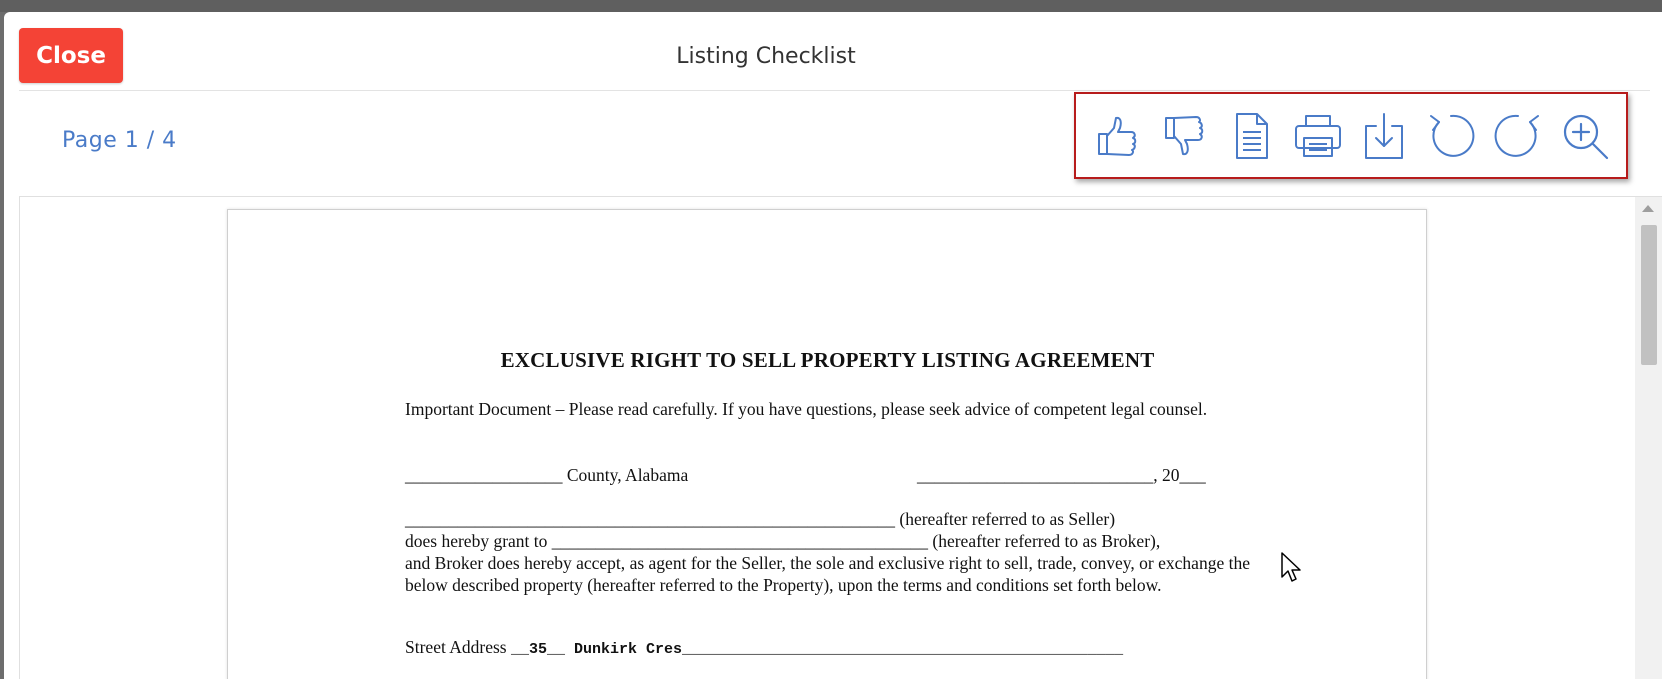  I want to click on document-icon, so click(1251, 135).